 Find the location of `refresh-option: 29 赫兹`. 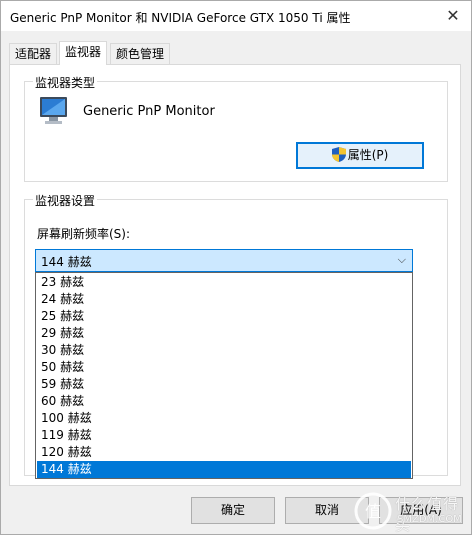

refresh-option: 29 赫兹 is located at coordinates (224, 333).